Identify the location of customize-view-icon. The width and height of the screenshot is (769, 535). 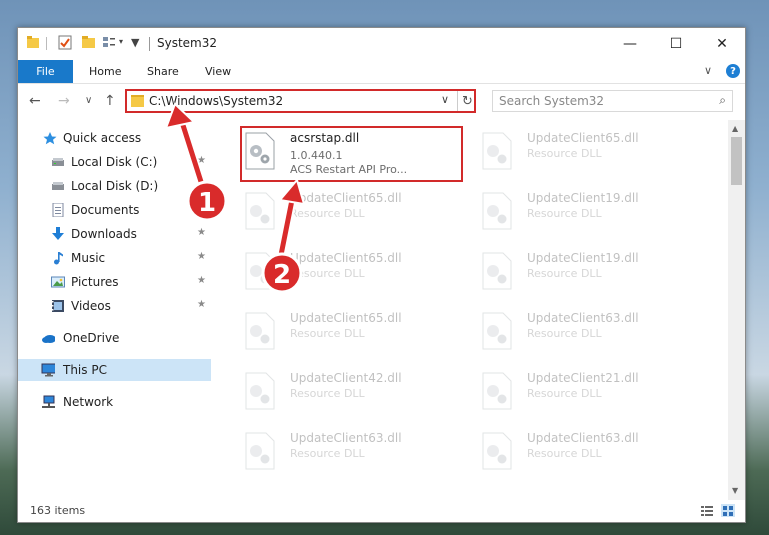
(109, 42).